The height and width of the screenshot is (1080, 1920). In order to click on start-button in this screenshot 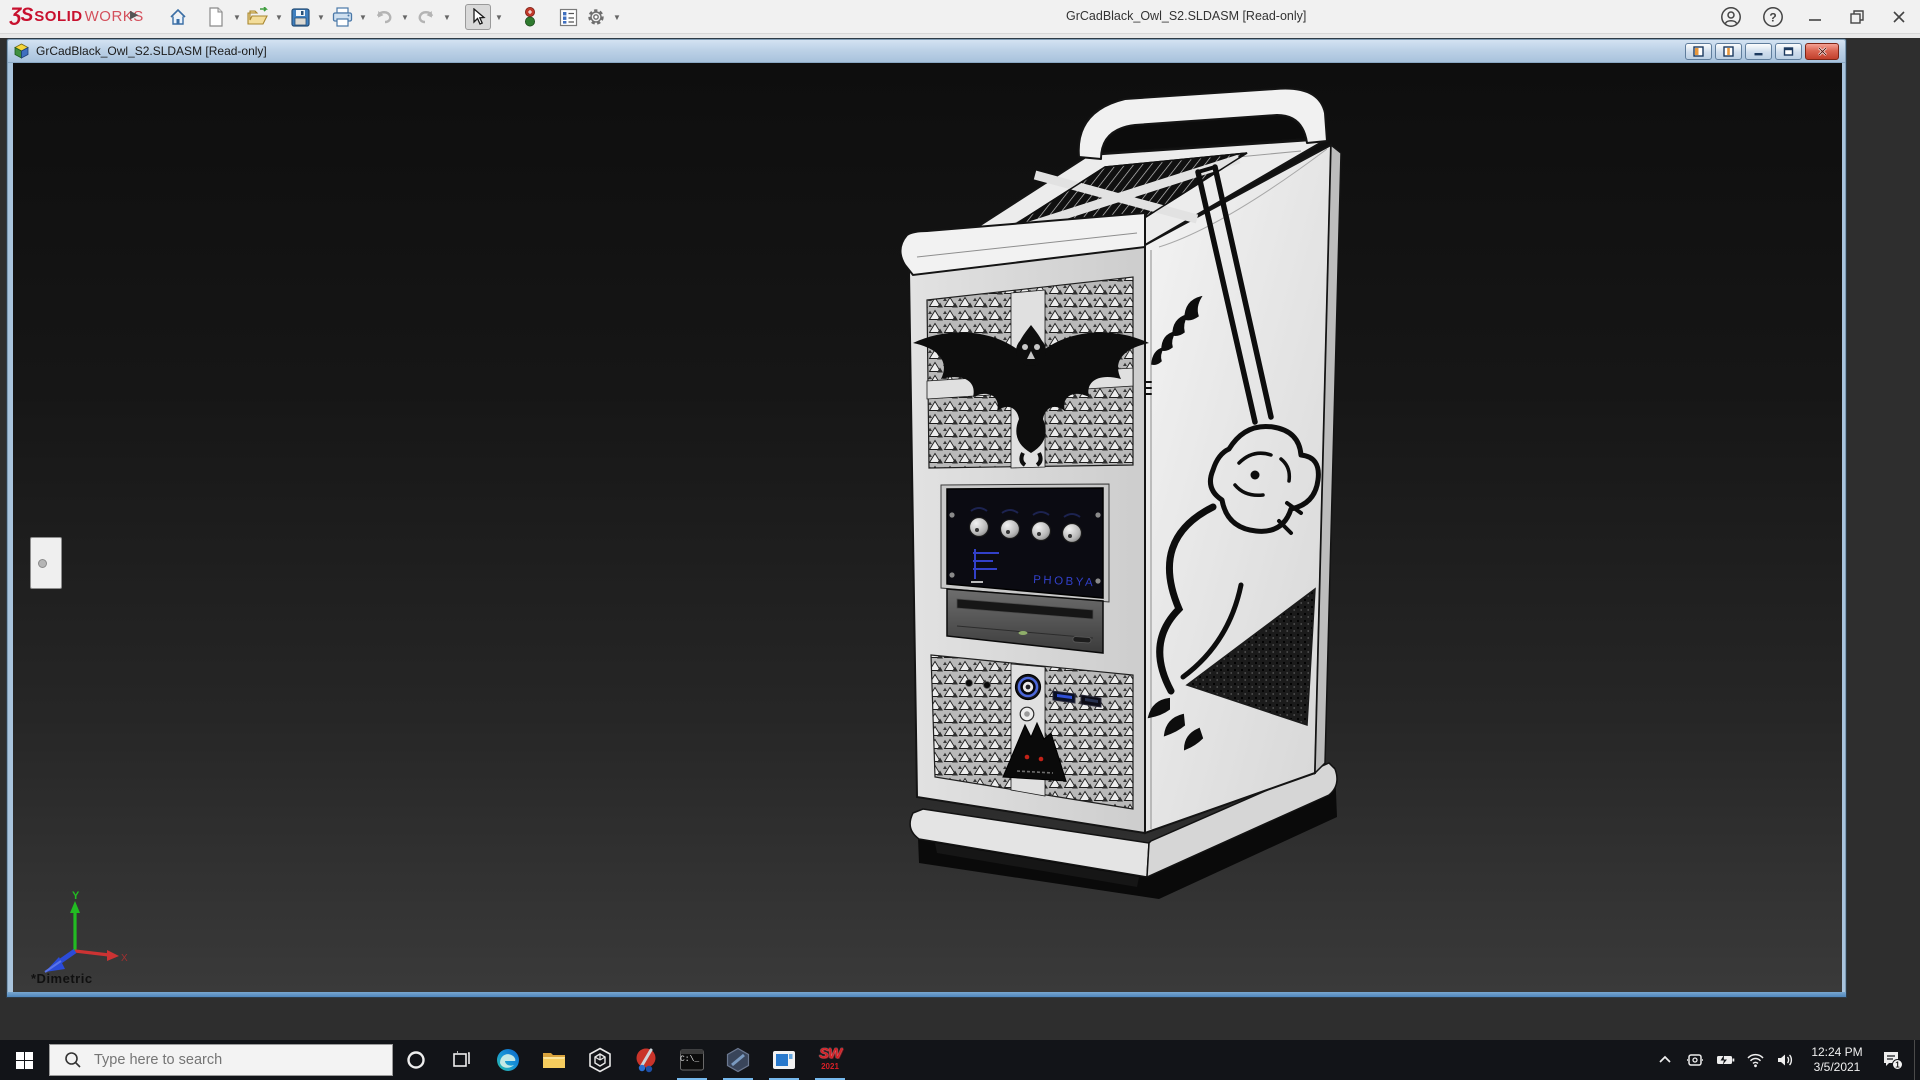, I will do `click(24, 1060)`.